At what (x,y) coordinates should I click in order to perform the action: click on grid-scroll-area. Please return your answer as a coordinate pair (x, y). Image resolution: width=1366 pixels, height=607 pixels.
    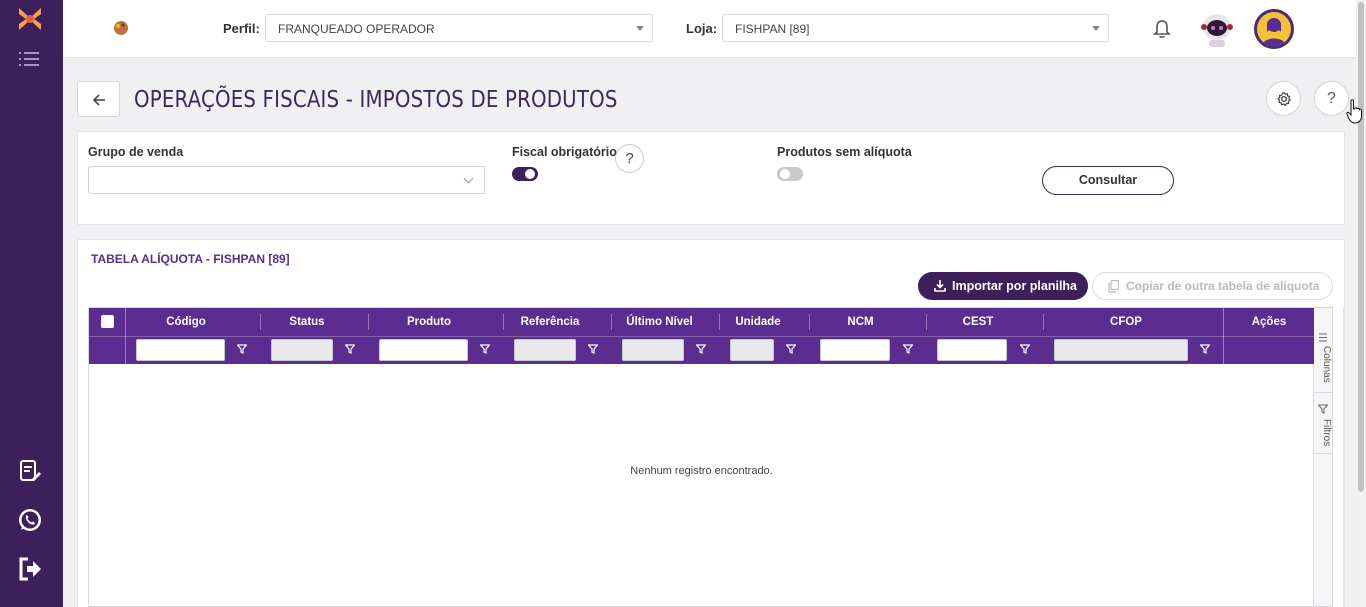
    Looking at the image, I should click on (1338, 457).